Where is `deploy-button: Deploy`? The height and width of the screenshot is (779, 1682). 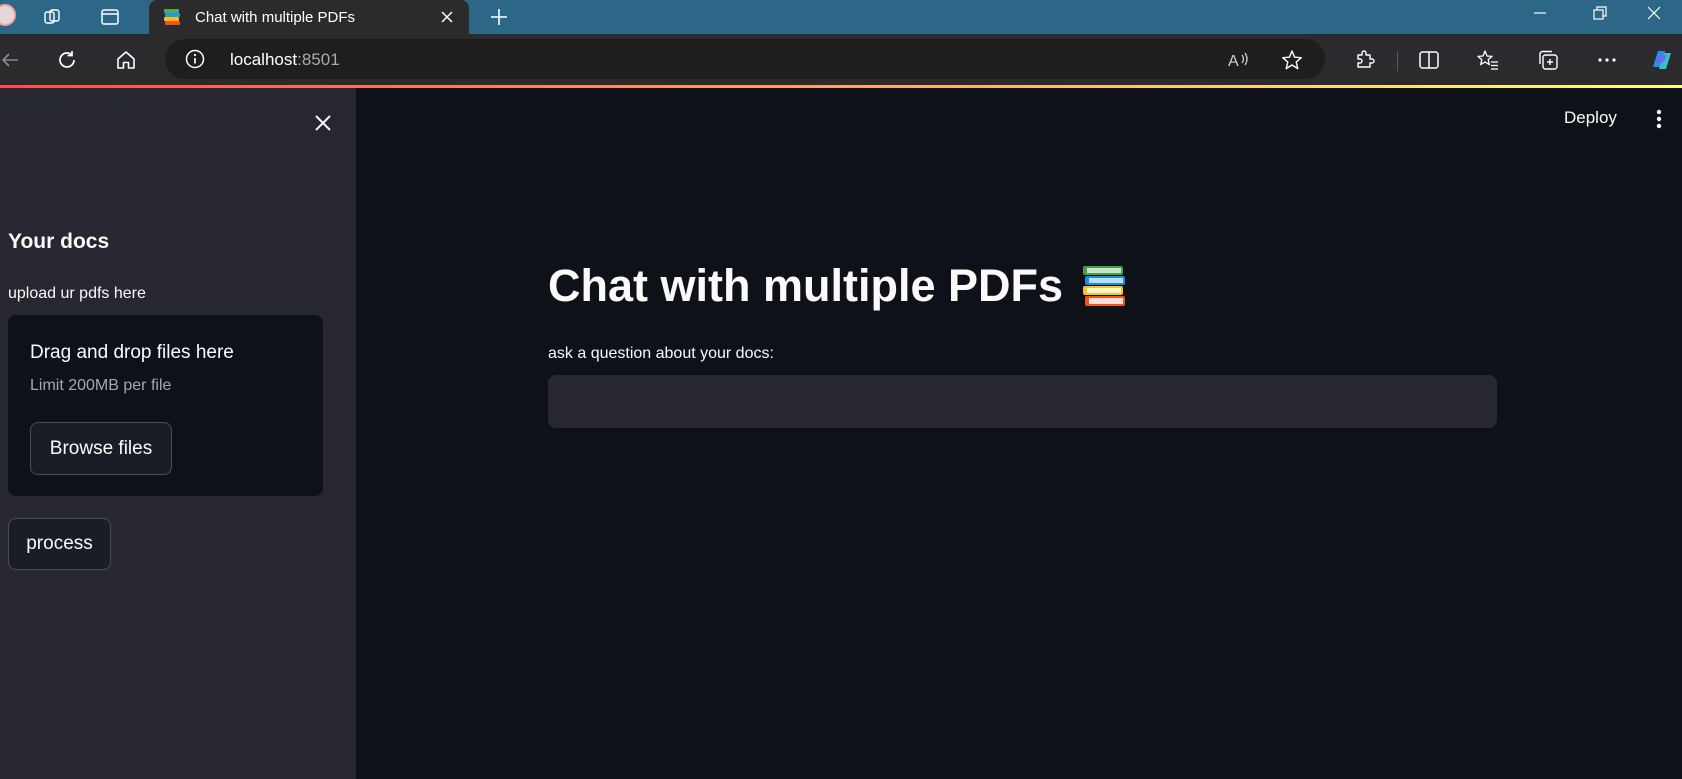 deploy-button: Deploy is located at coordinates (1590, 118).